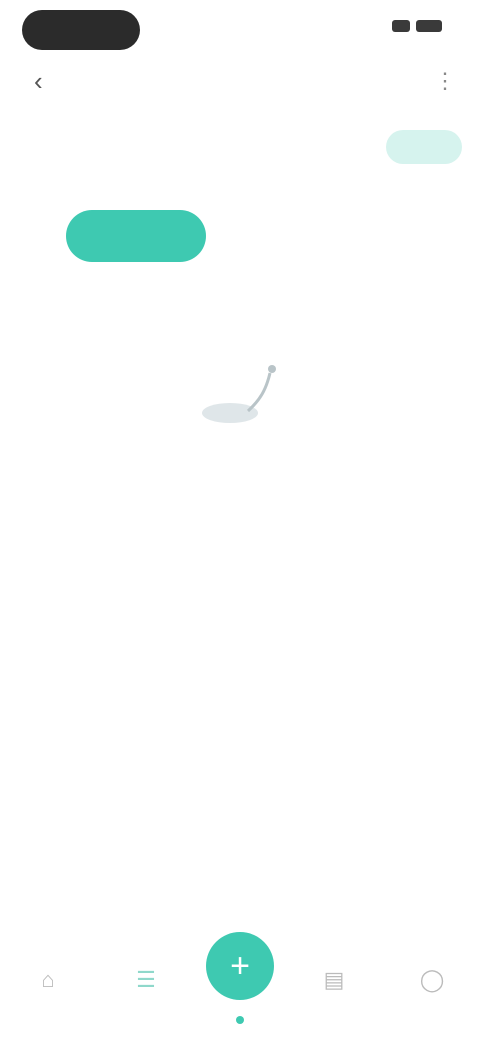 The image size is (480, 1040). Describe the element at coordinates (424, 147) in the screenshot. I see `info-action-pill` at that location.